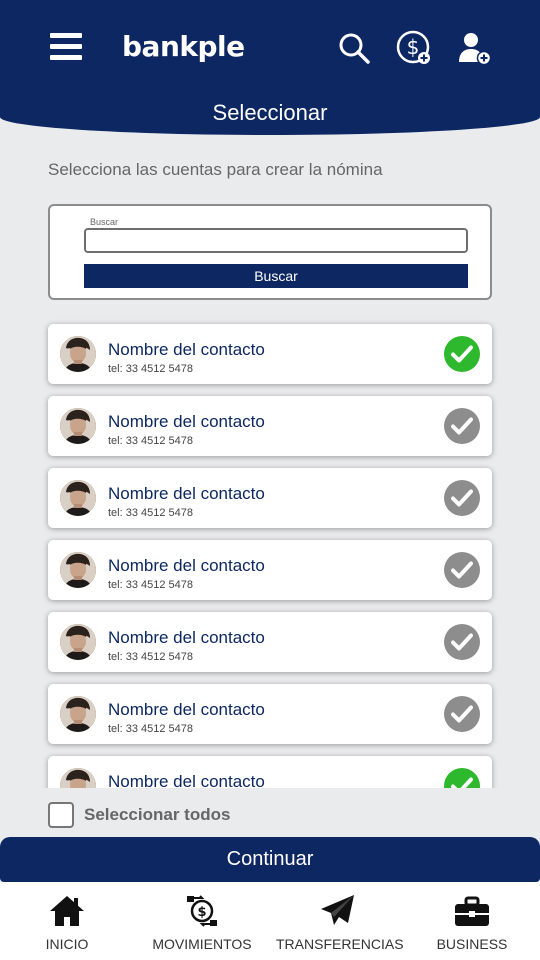 This screenshot has height=960, width=540. I want to click on paper-plane-icon, so click(338, 911).